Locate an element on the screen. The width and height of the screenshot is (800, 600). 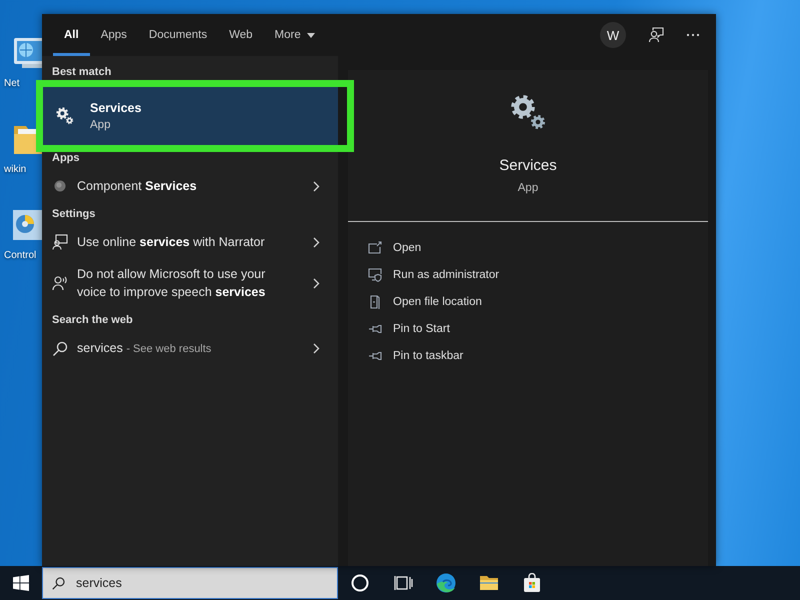
section-heading: Search the web is located at coordinates (92, 320).